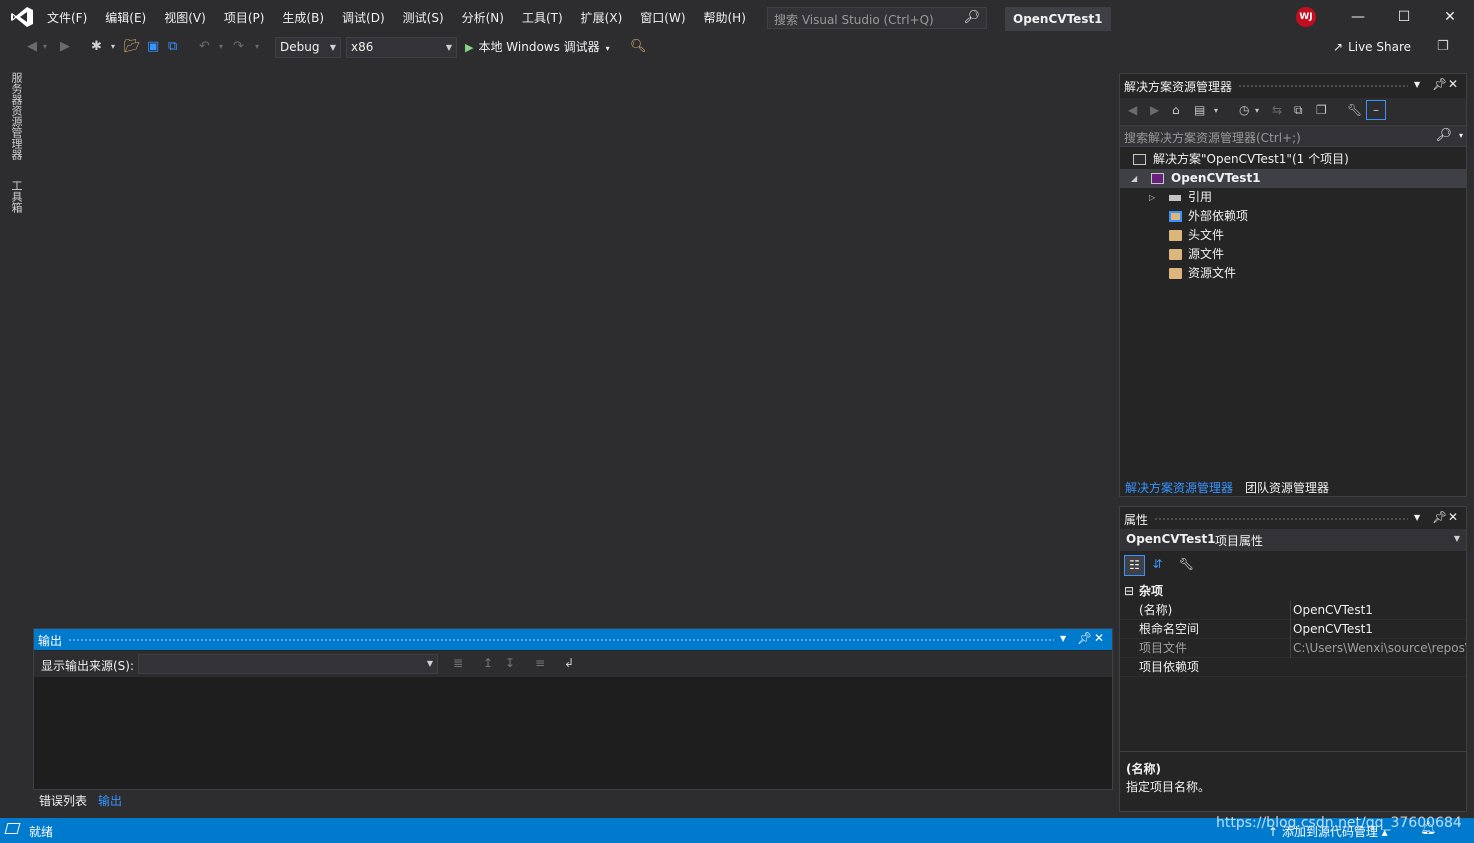  Describe the element at coordinates (725, 19) in the screenshot. I see `menu-help: 帮助(H)` at that location.